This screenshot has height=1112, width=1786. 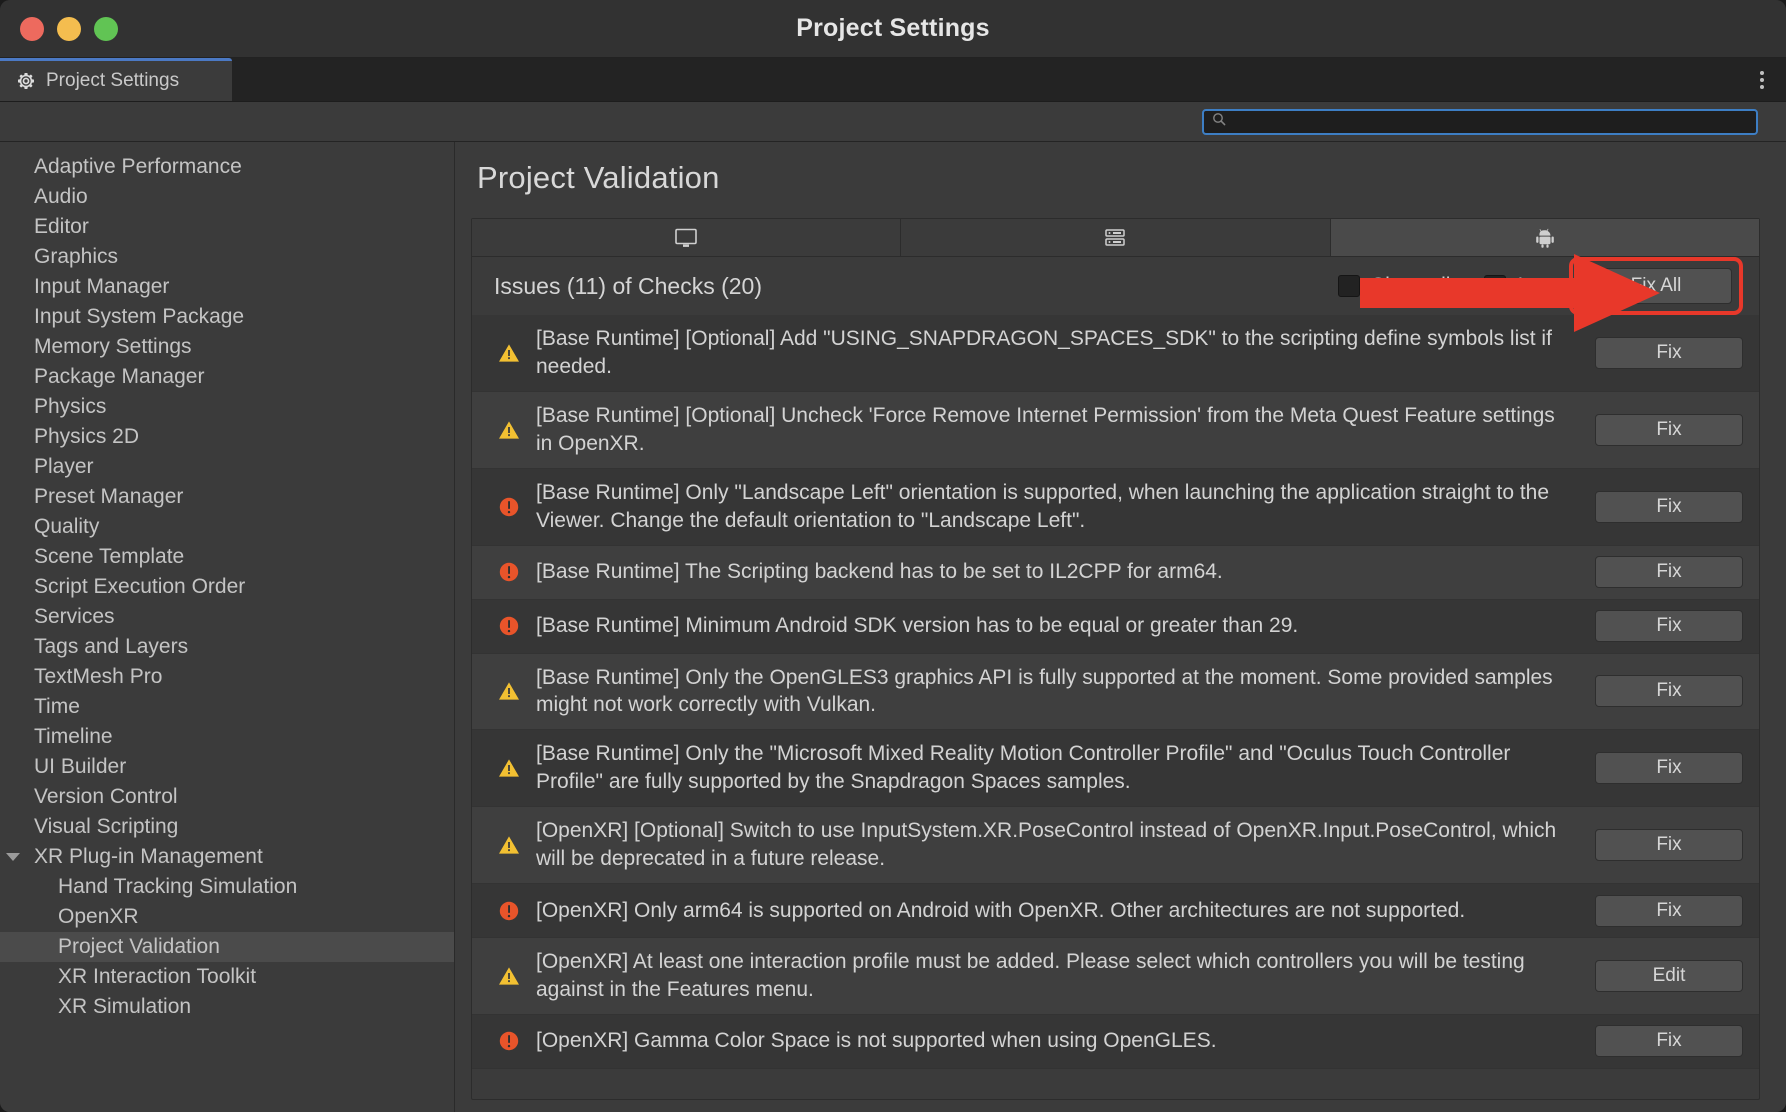 I want to click on fix-all-highlight-box: Fix All, so click(x=1656, y=286).